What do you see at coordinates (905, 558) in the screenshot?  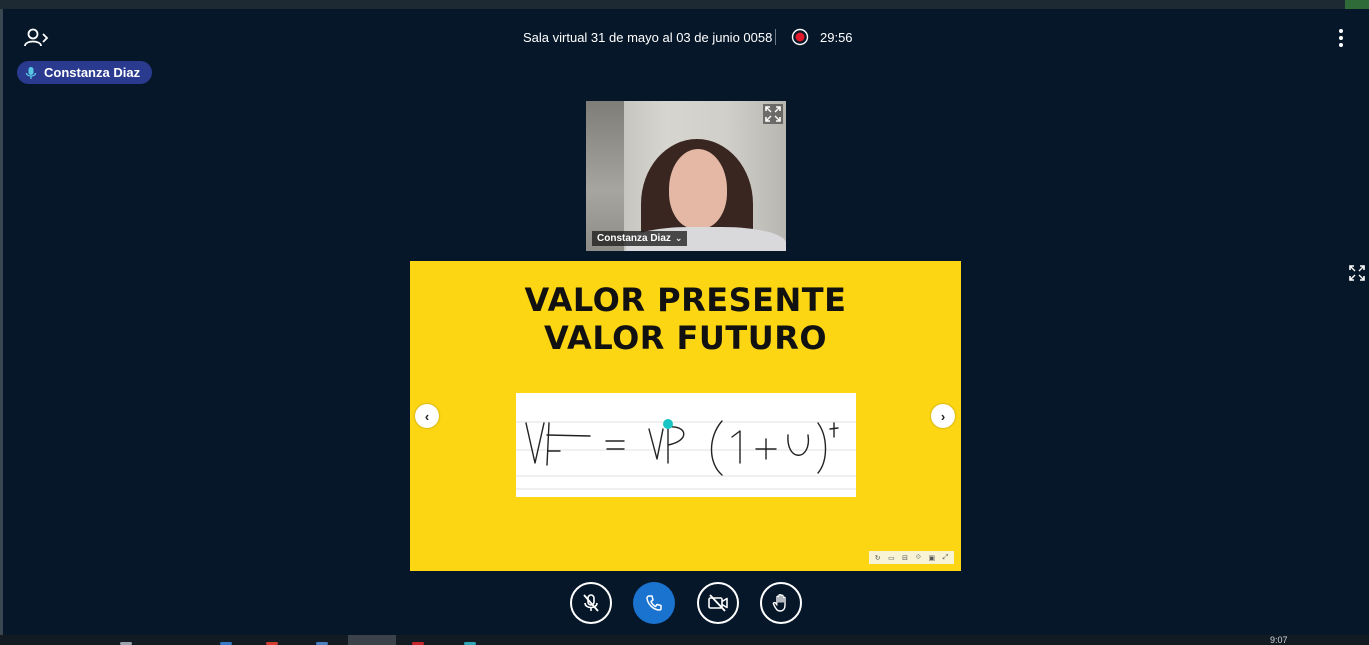 I see `slide-tool-icon: ⊟` at bounding box center [905, 558].